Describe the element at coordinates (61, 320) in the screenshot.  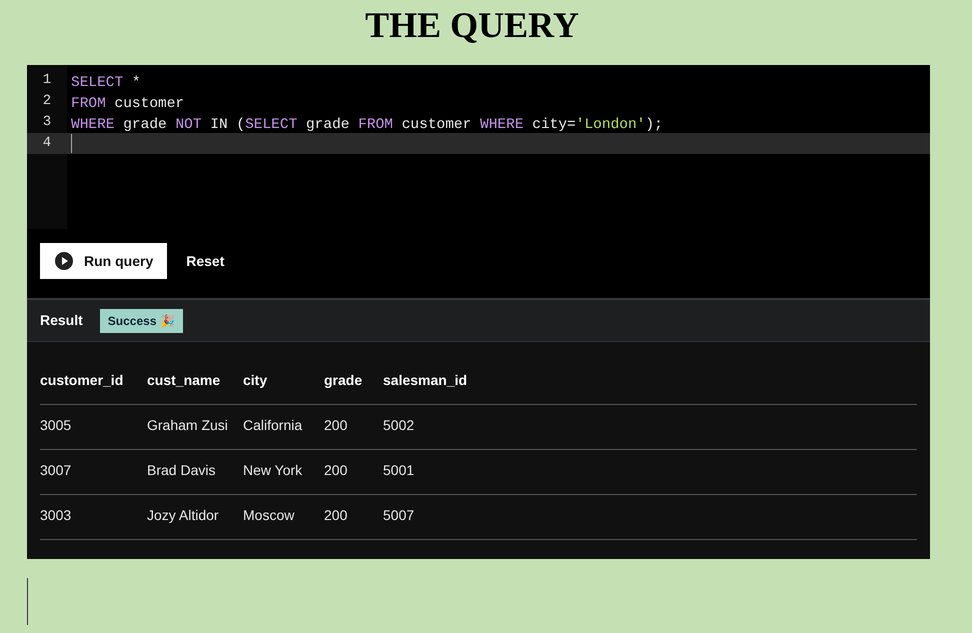
I see `result-label: Result` at that location.